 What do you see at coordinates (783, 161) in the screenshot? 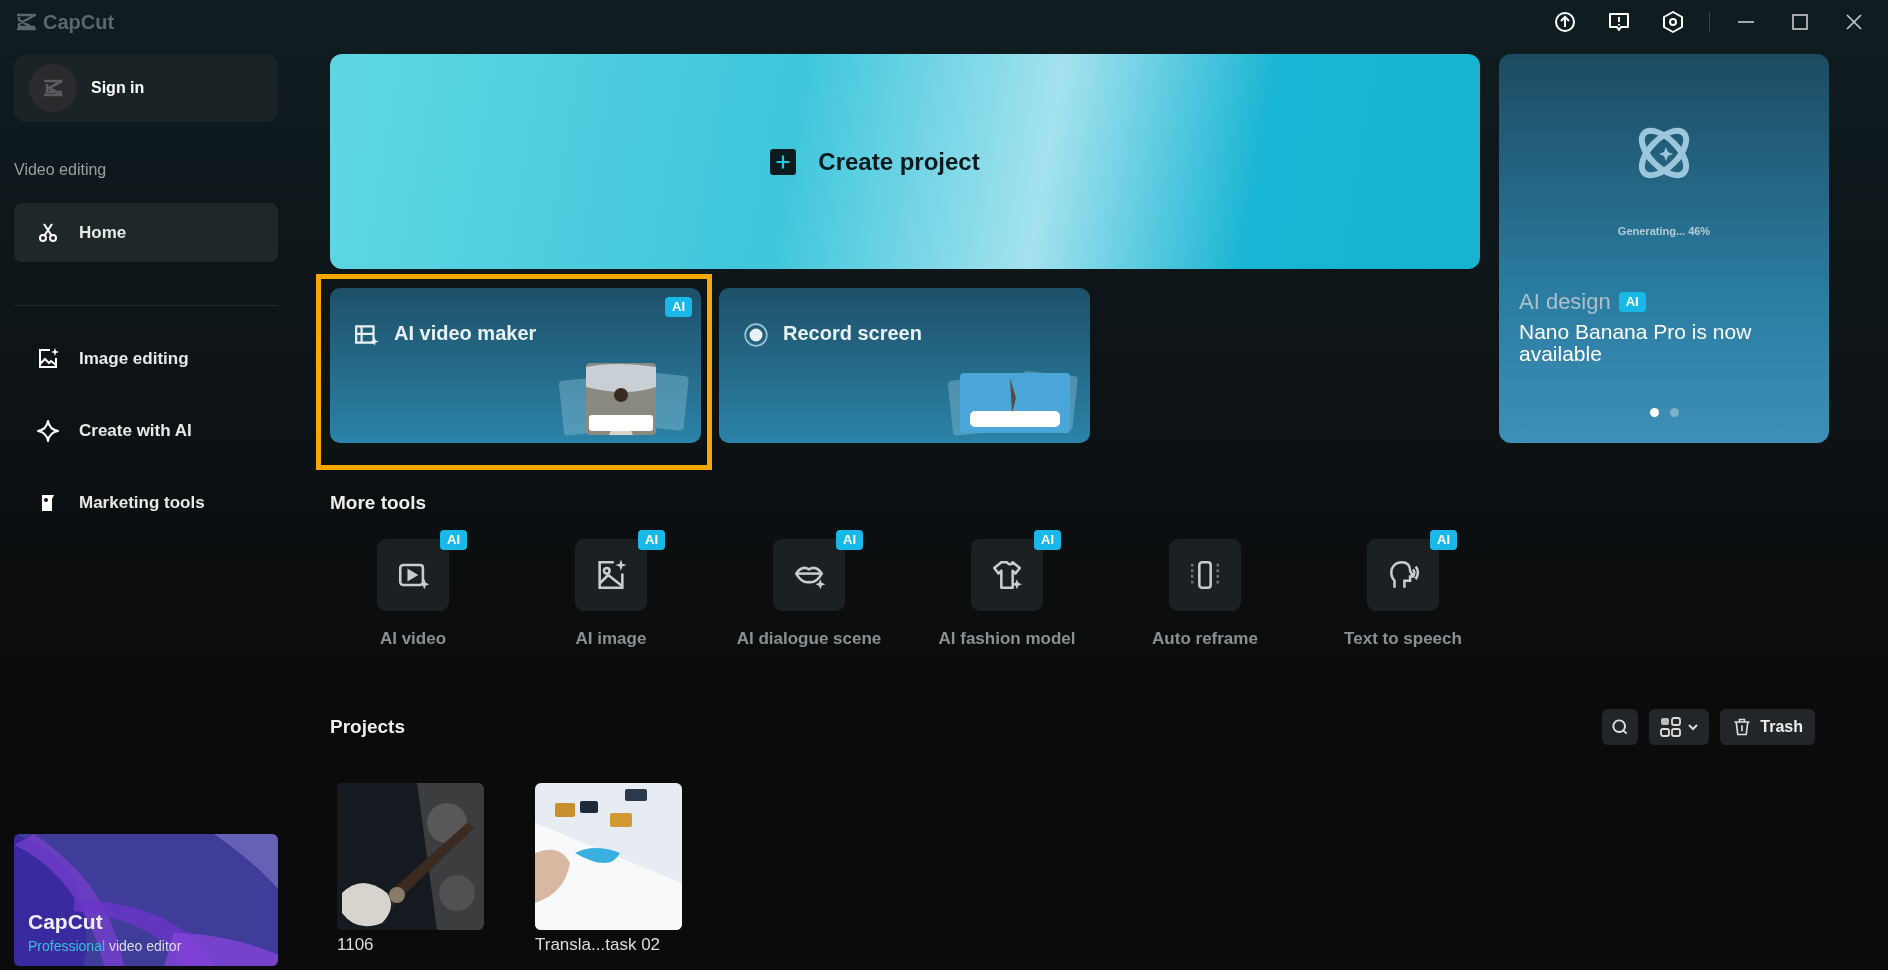
I see `plus-icon` at bounding box center [783, 161].